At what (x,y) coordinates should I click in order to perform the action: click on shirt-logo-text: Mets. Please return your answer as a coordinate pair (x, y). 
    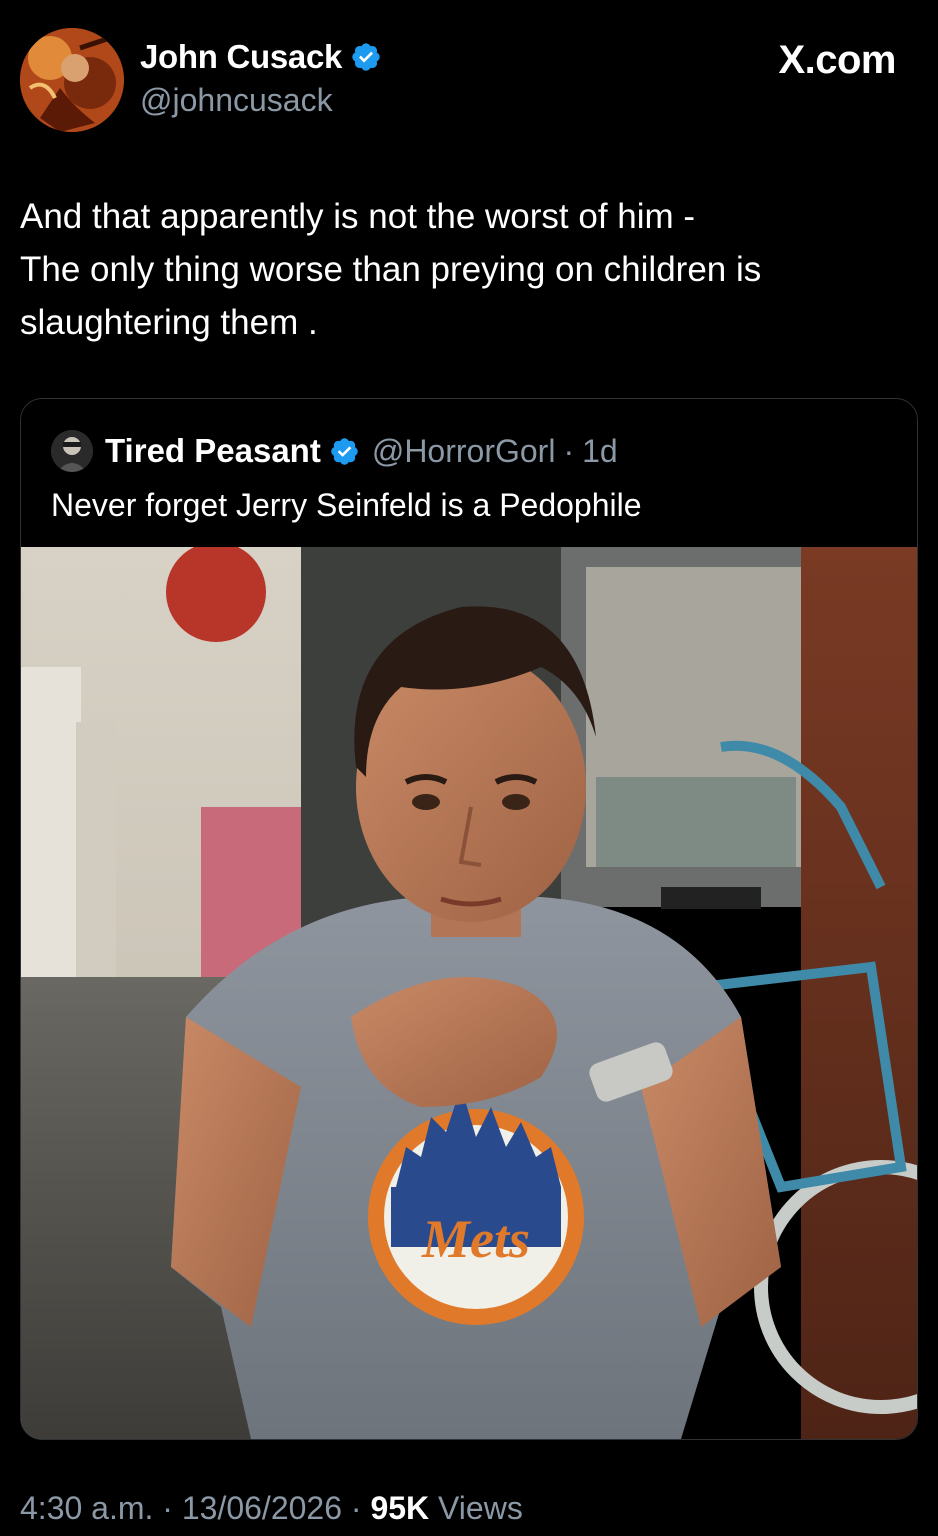
    Looking at the image, I should click on (475, 1239).